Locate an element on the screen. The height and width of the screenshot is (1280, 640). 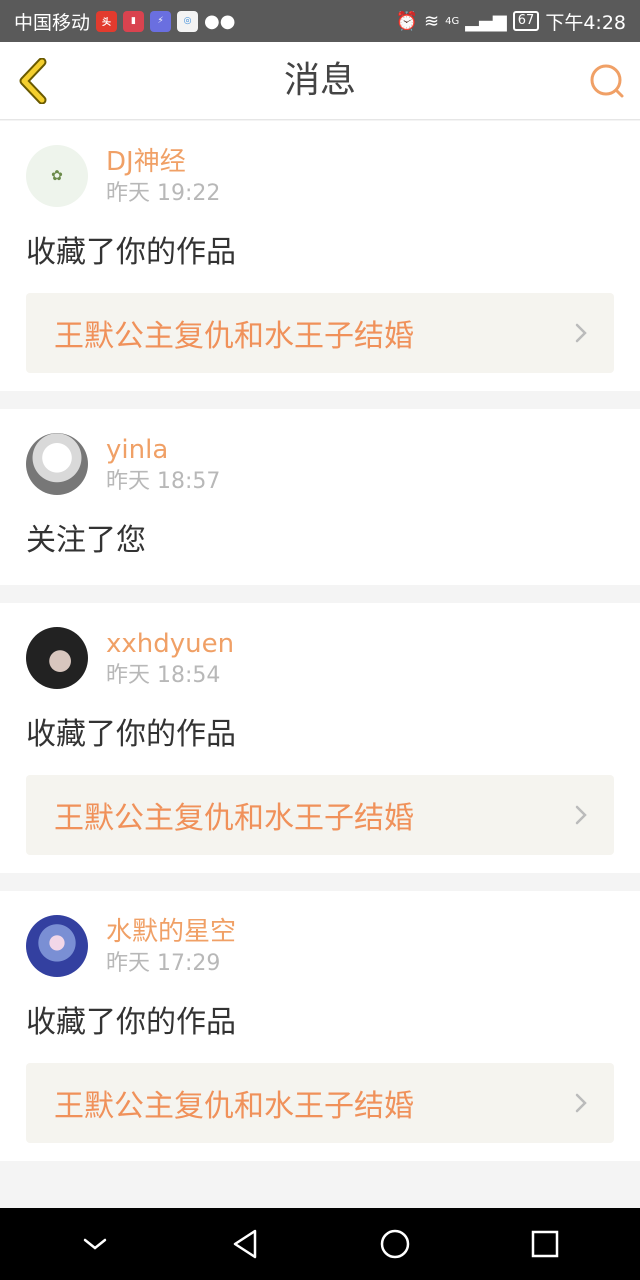
message-header: yinla 昨天 18:57 is located at coordinates (320, 464).